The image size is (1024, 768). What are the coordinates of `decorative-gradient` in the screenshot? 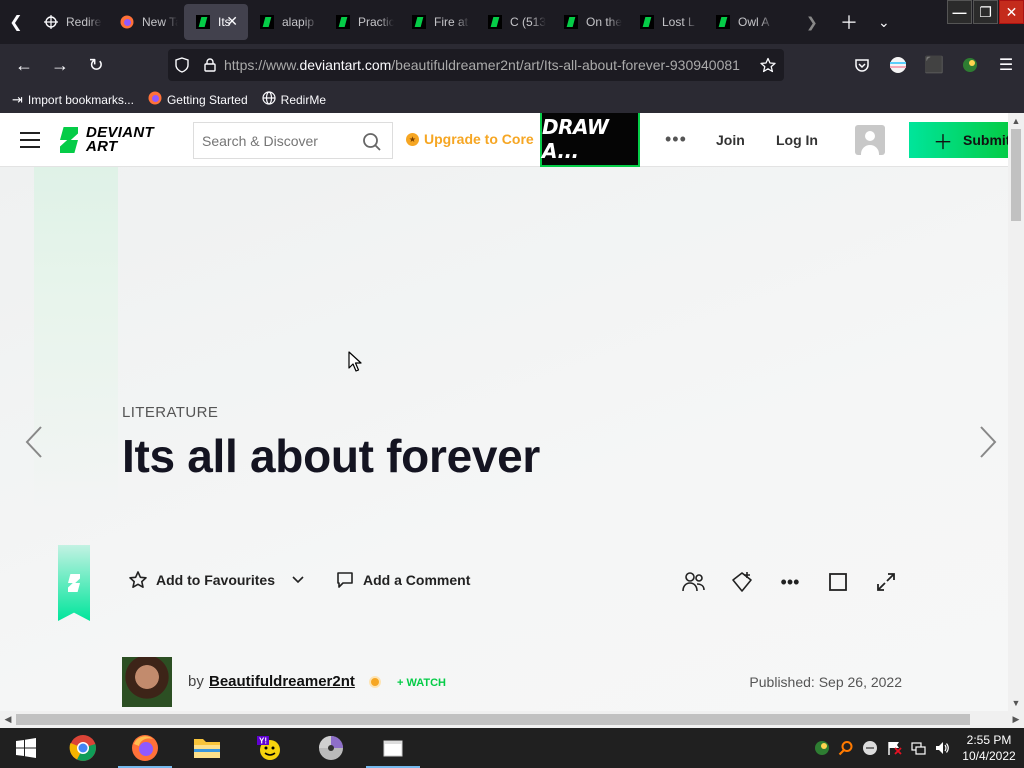 It's located at (76, 337).